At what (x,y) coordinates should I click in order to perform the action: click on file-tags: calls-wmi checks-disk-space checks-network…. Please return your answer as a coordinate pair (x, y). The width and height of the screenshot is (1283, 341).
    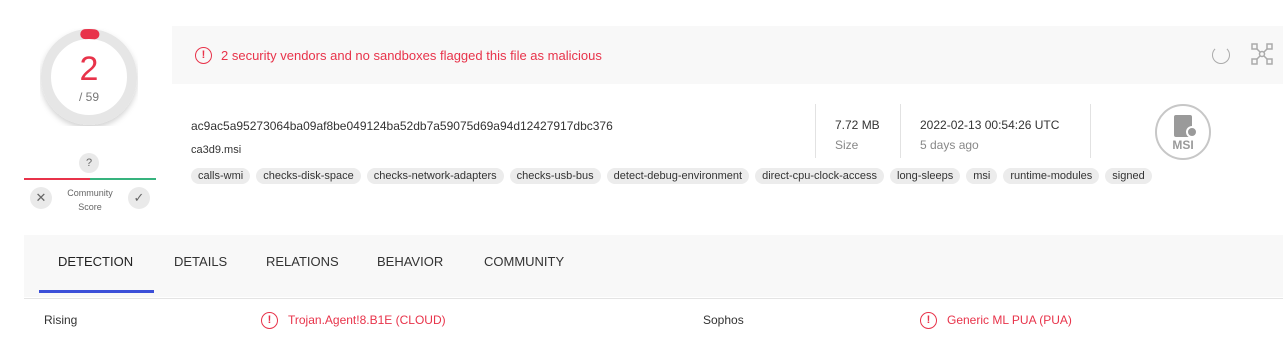
    Looking at the image, I should click on (671, 176).